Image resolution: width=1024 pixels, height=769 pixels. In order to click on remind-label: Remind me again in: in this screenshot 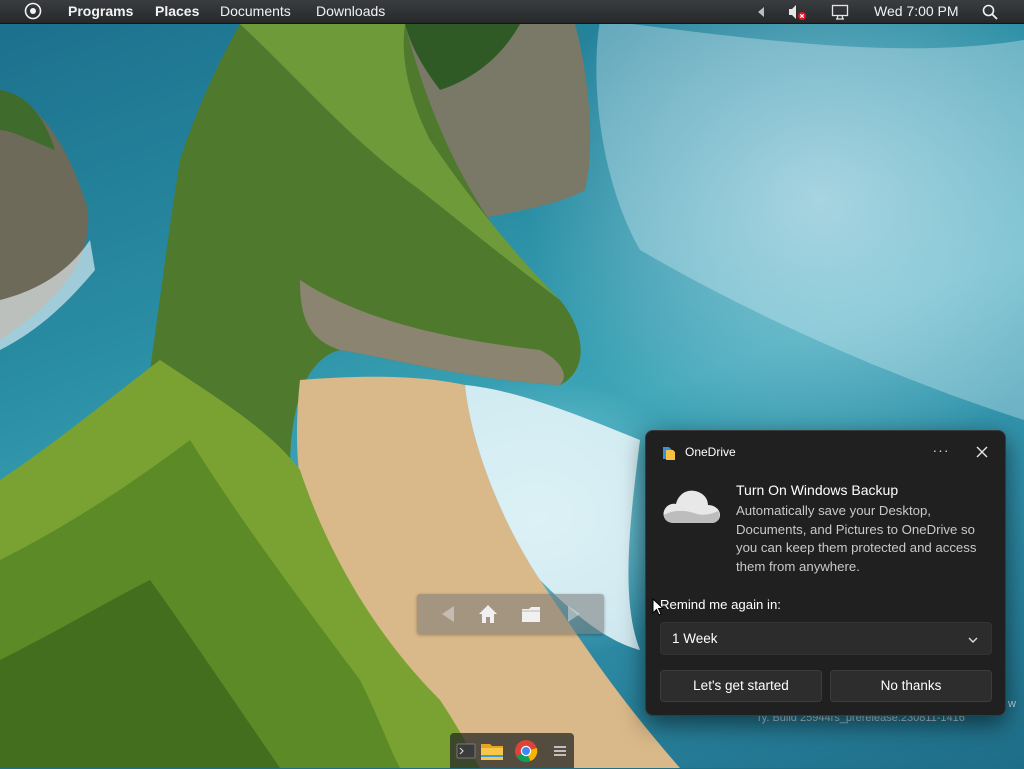, I will do `click(720, 604)`.